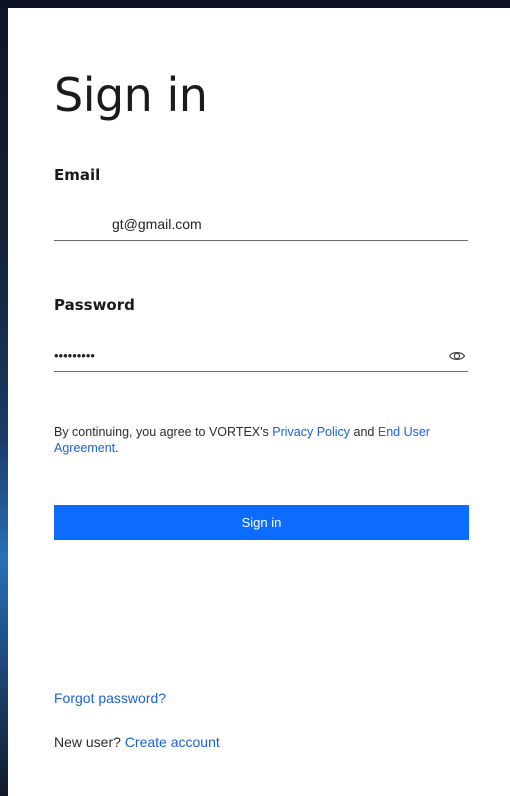  Describe the element at coordinates (261, 522) in the screenshot. I see `sign-in-button: Sign in` at that location.